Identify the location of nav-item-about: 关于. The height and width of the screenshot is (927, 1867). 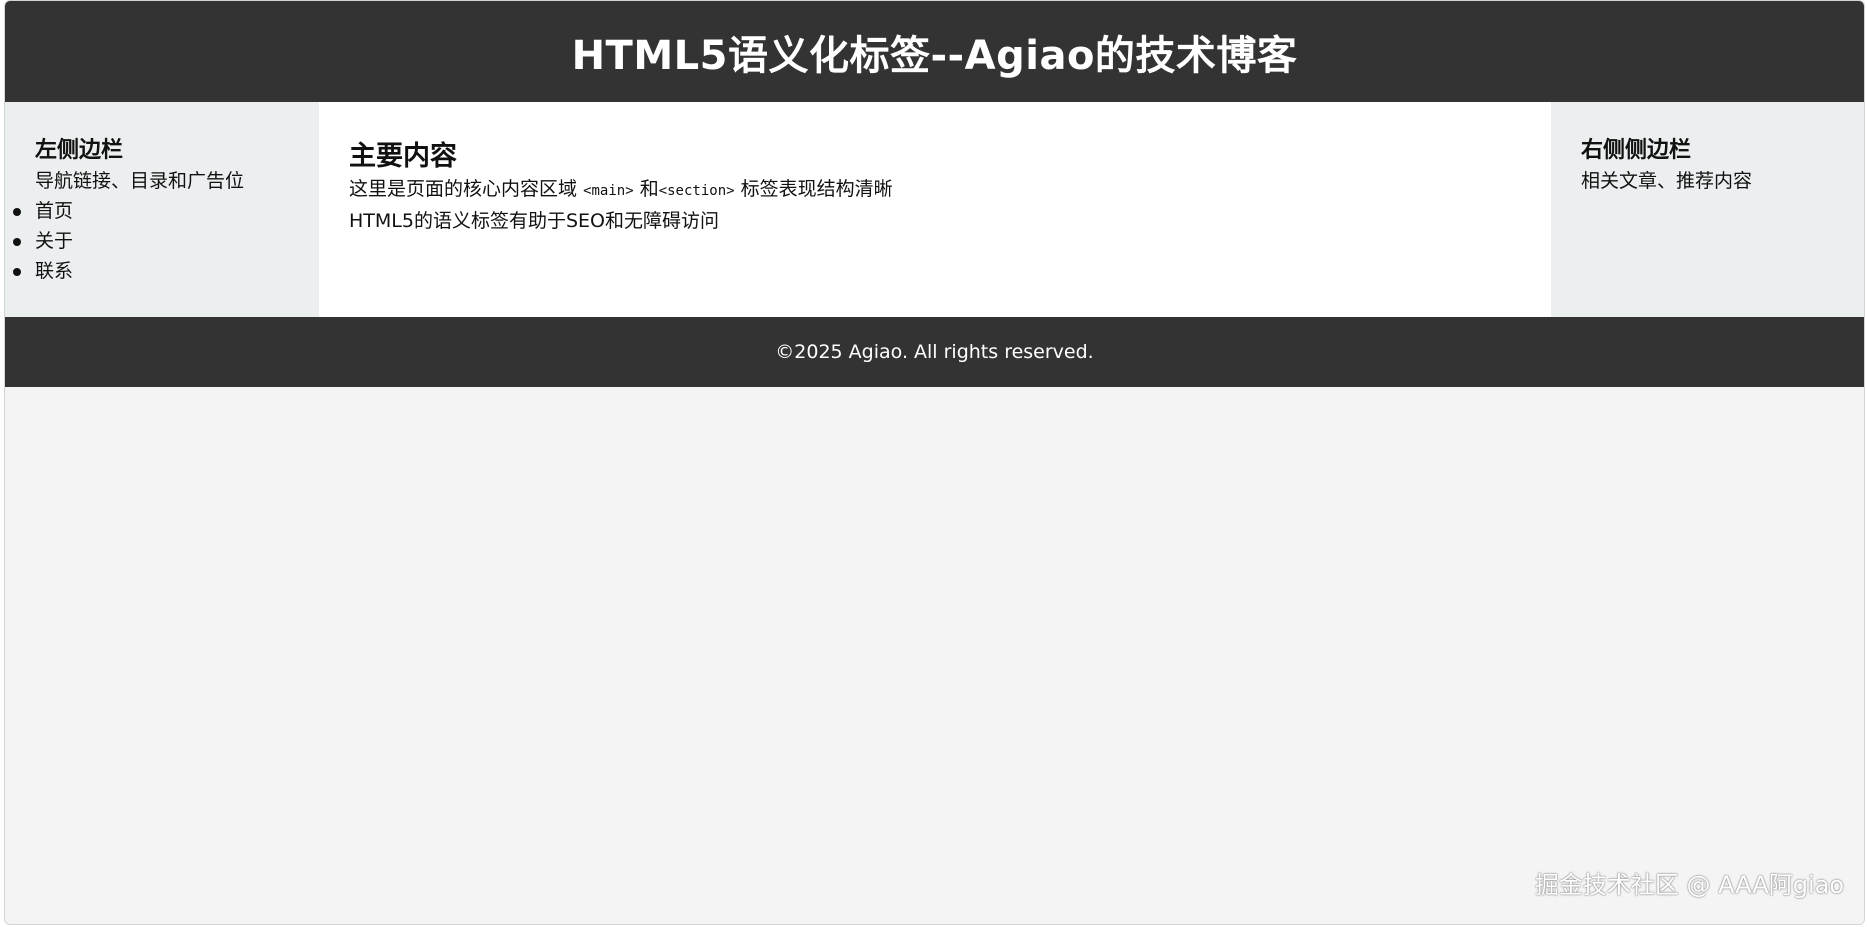
(166, 241).